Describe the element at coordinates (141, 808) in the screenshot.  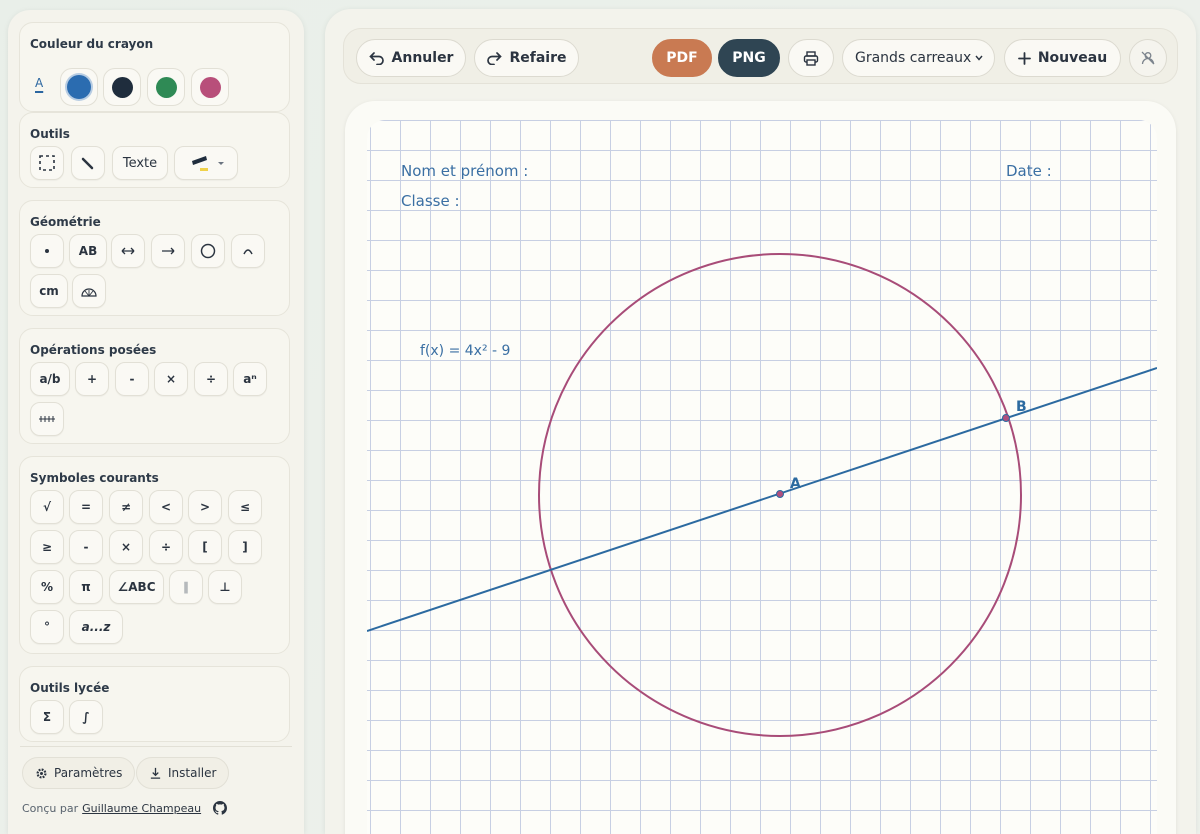
I see `author-link: Guillaume Champeau` at that location.